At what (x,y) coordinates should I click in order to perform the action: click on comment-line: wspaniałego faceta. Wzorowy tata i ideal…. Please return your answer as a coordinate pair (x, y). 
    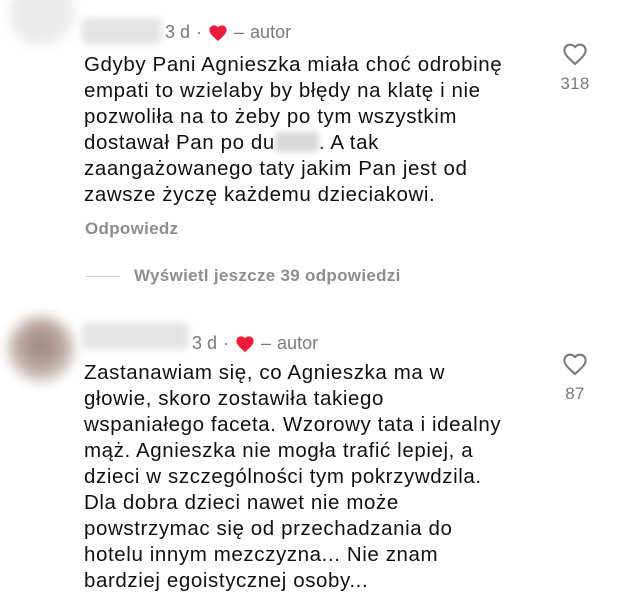
    Looking at the image, I should click on (293, 424).